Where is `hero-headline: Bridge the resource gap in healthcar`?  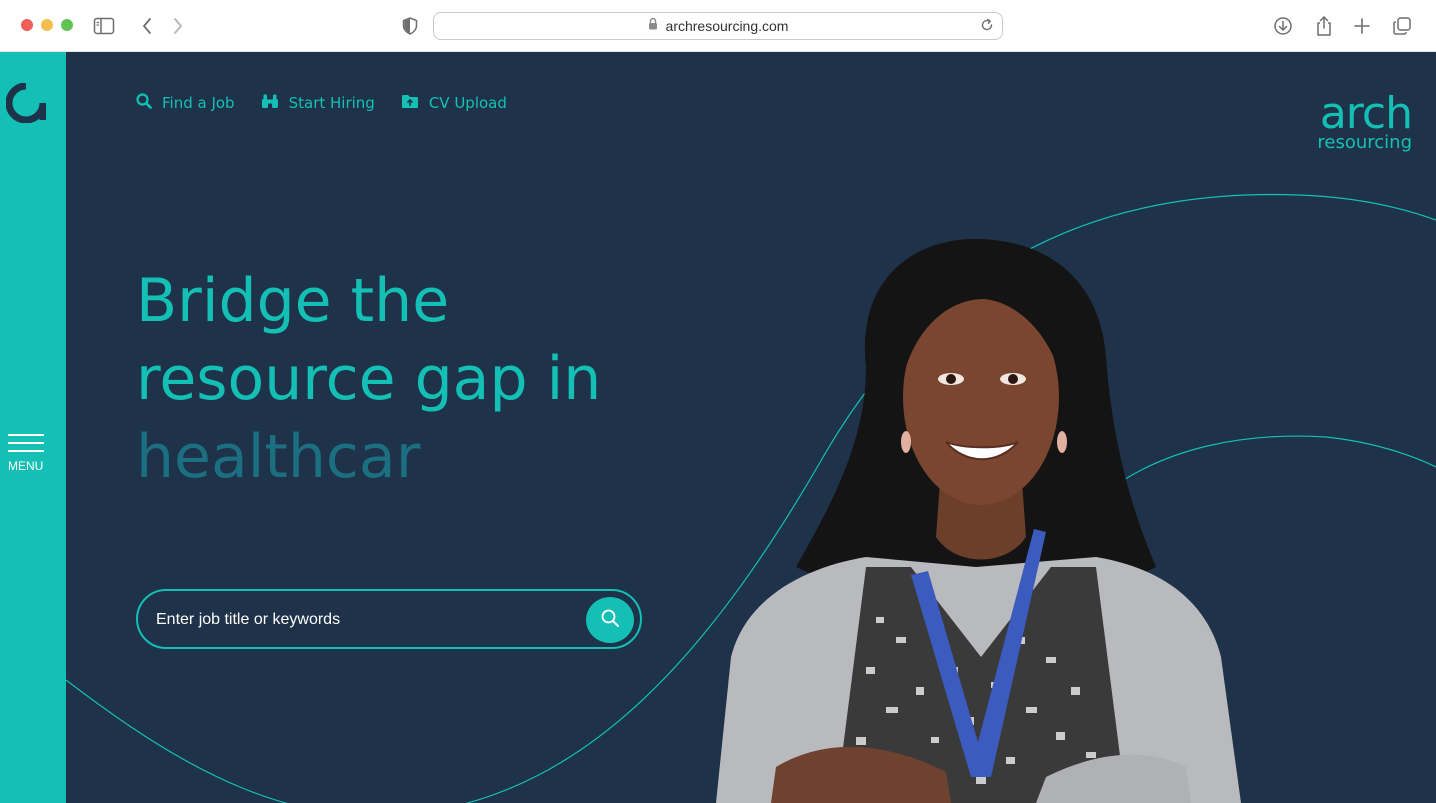
hero-headline: Bridge the resource gap in healthcar is located at coordinates (416, 379).